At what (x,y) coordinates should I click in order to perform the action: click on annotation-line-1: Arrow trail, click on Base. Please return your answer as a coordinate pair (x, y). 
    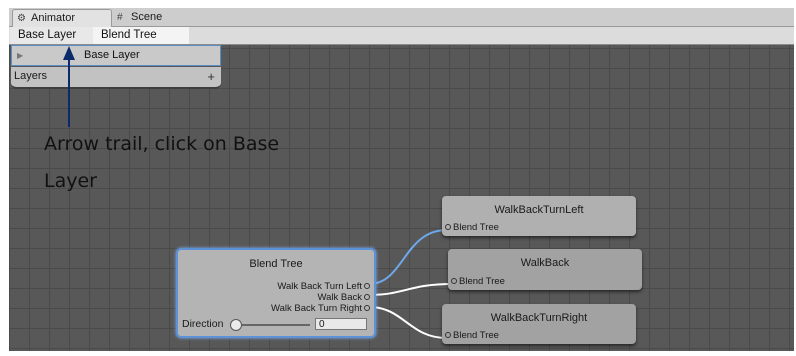
    Looking at the image, I should click on (162, 144).